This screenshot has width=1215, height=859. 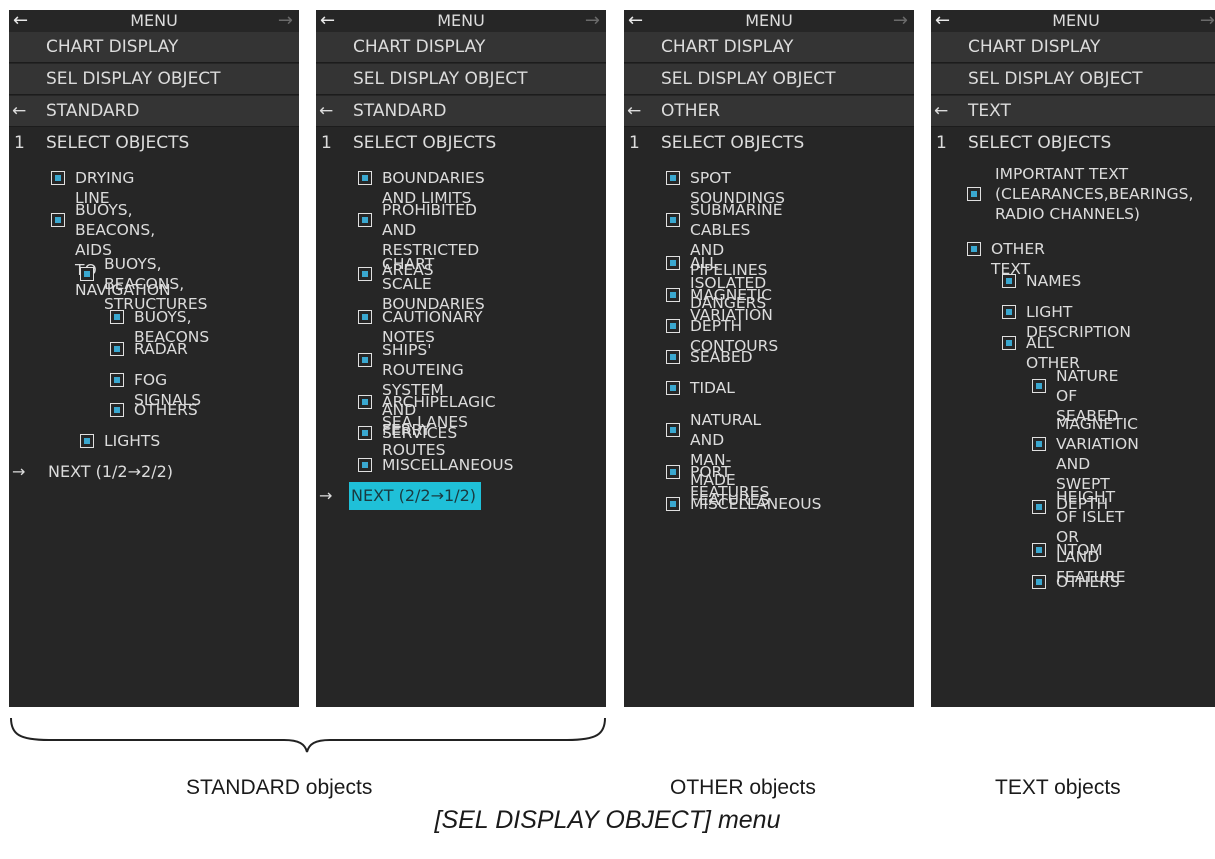 What do you see at coordinates (1058, 787) in the screenshot?
I see `caption-text-objects: TEXT objects` at bounding box center [1058, 787].